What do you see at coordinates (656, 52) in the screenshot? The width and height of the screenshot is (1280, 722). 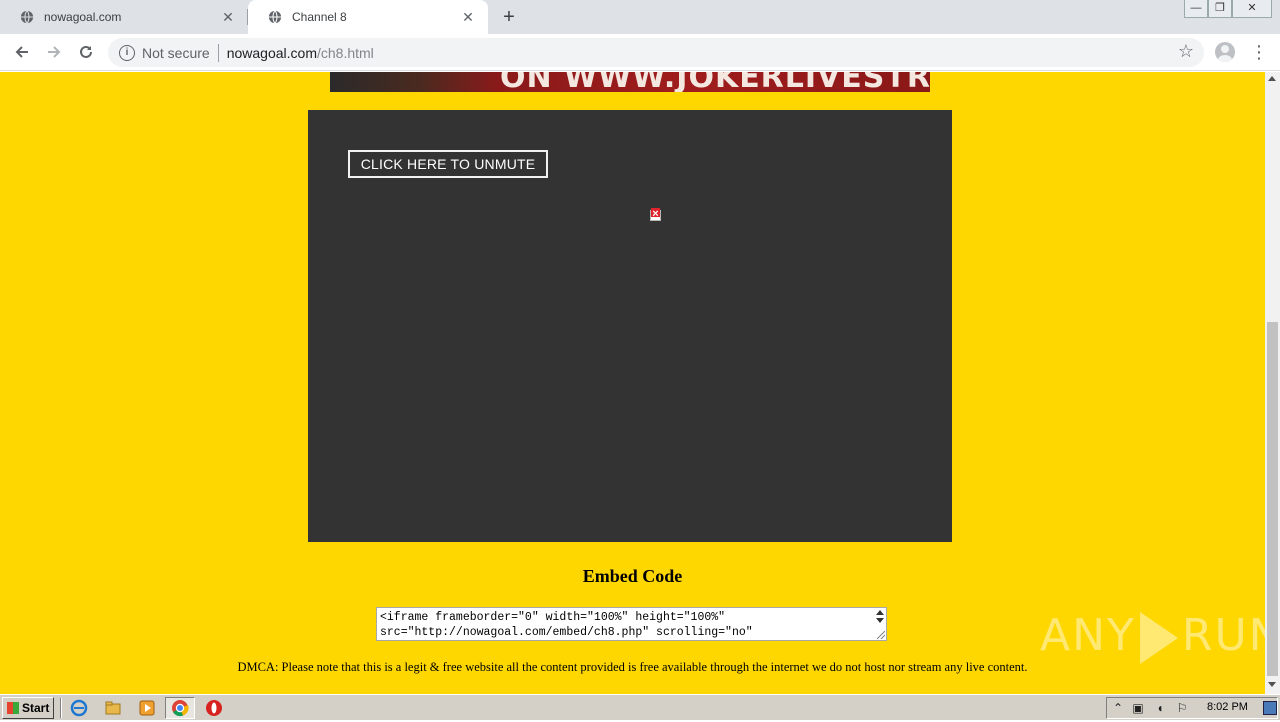 I see `address-bar: i Not secure nowagoal.com /ch8.html ☆` at bounding box center [656, 52].